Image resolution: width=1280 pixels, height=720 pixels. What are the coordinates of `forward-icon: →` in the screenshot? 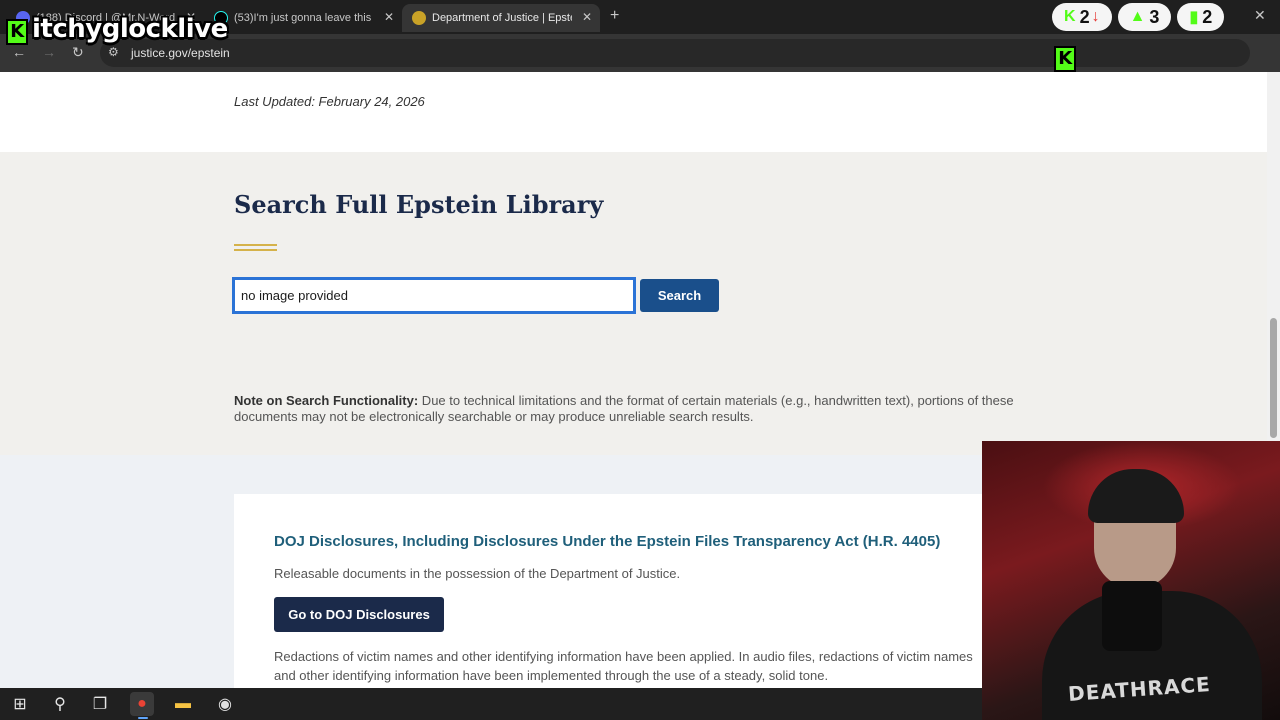 It's located at (49, 52).